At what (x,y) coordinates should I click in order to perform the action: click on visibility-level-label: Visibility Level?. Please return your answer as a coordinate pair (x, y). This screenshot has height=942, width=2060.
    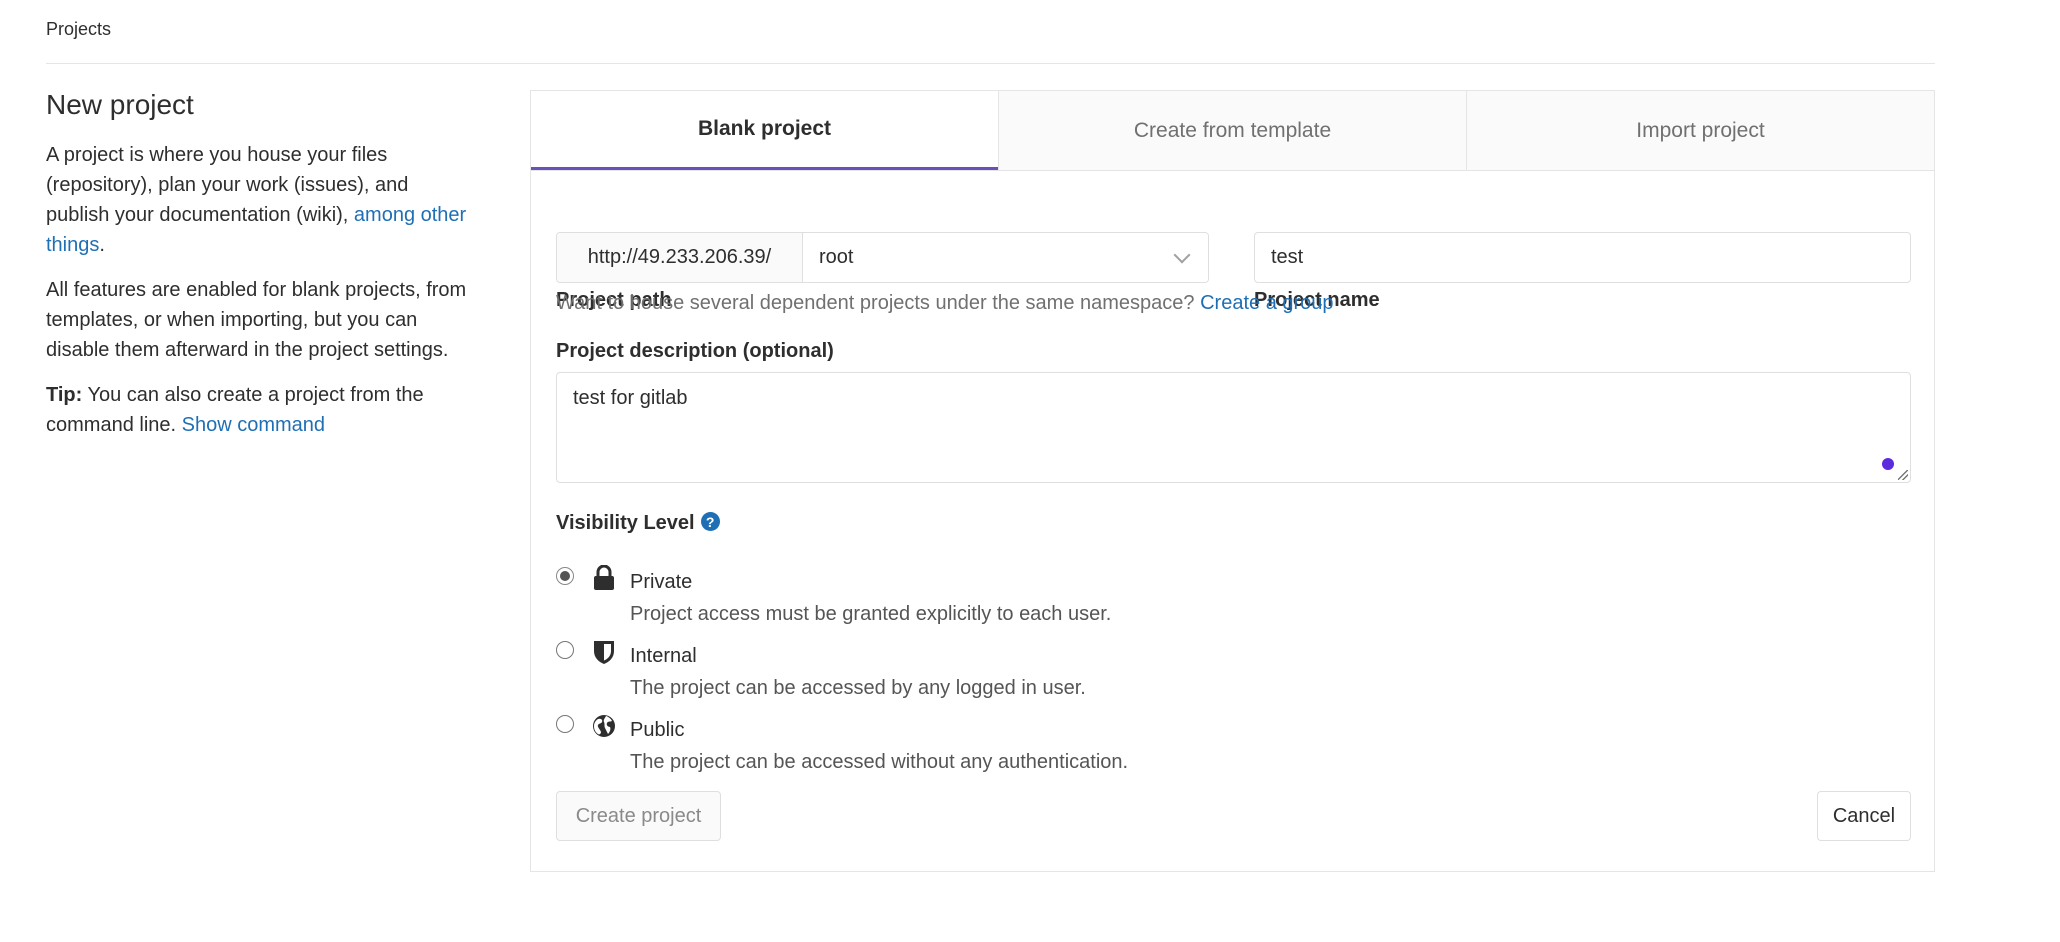
    Looking at the image, I should click on (638, 523).